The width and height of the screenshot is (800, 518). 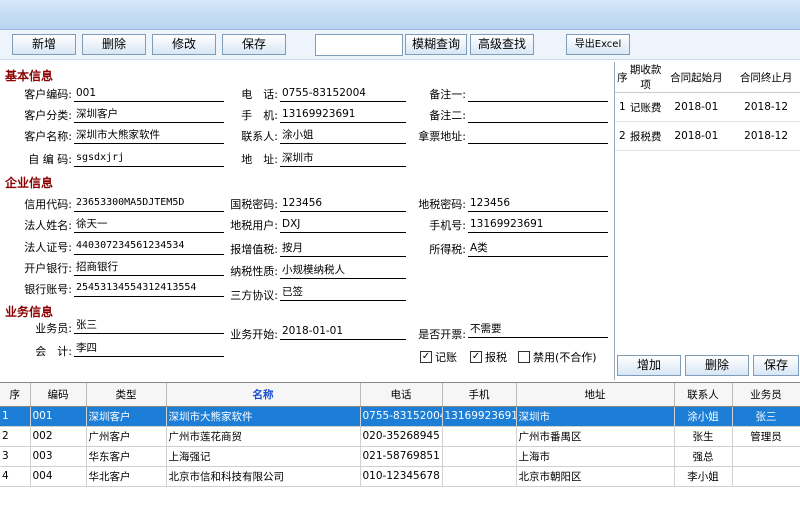 What do you see at coordinates (707, 136) in the screenshot?
I see `fee-row: 2 报税费 2018-01 2018-12` at bounding box center [707, 136].